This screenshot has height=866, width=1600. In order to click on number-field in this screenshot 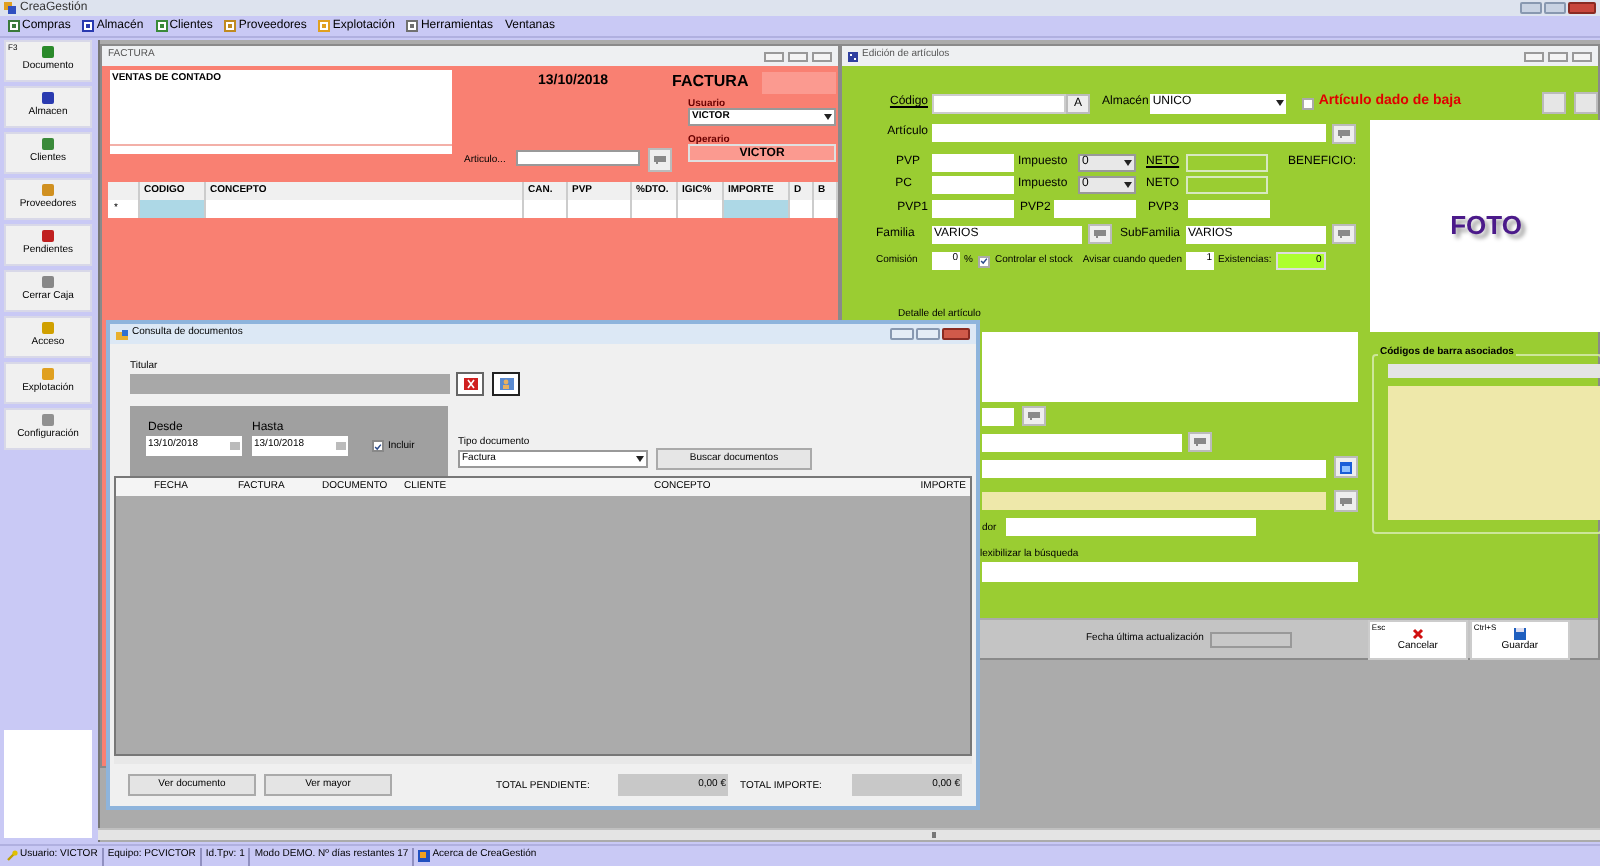, I will do `click(799, 83)`.